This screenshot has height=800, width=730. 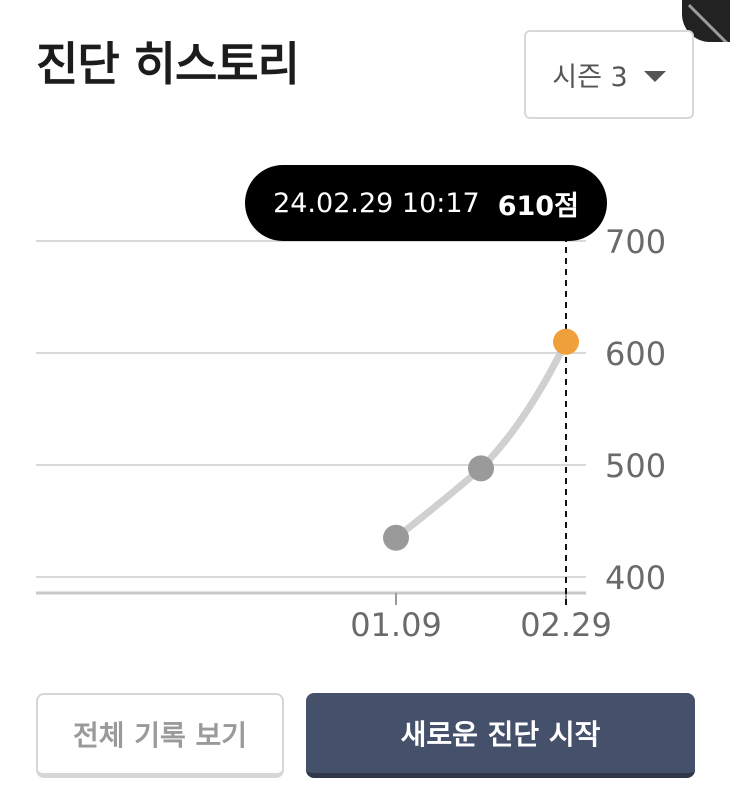 What do you see at coordinates (396, 625) in the screenshot?
I see `x-tick-label: 01.09` at bounding box center [396, 625].